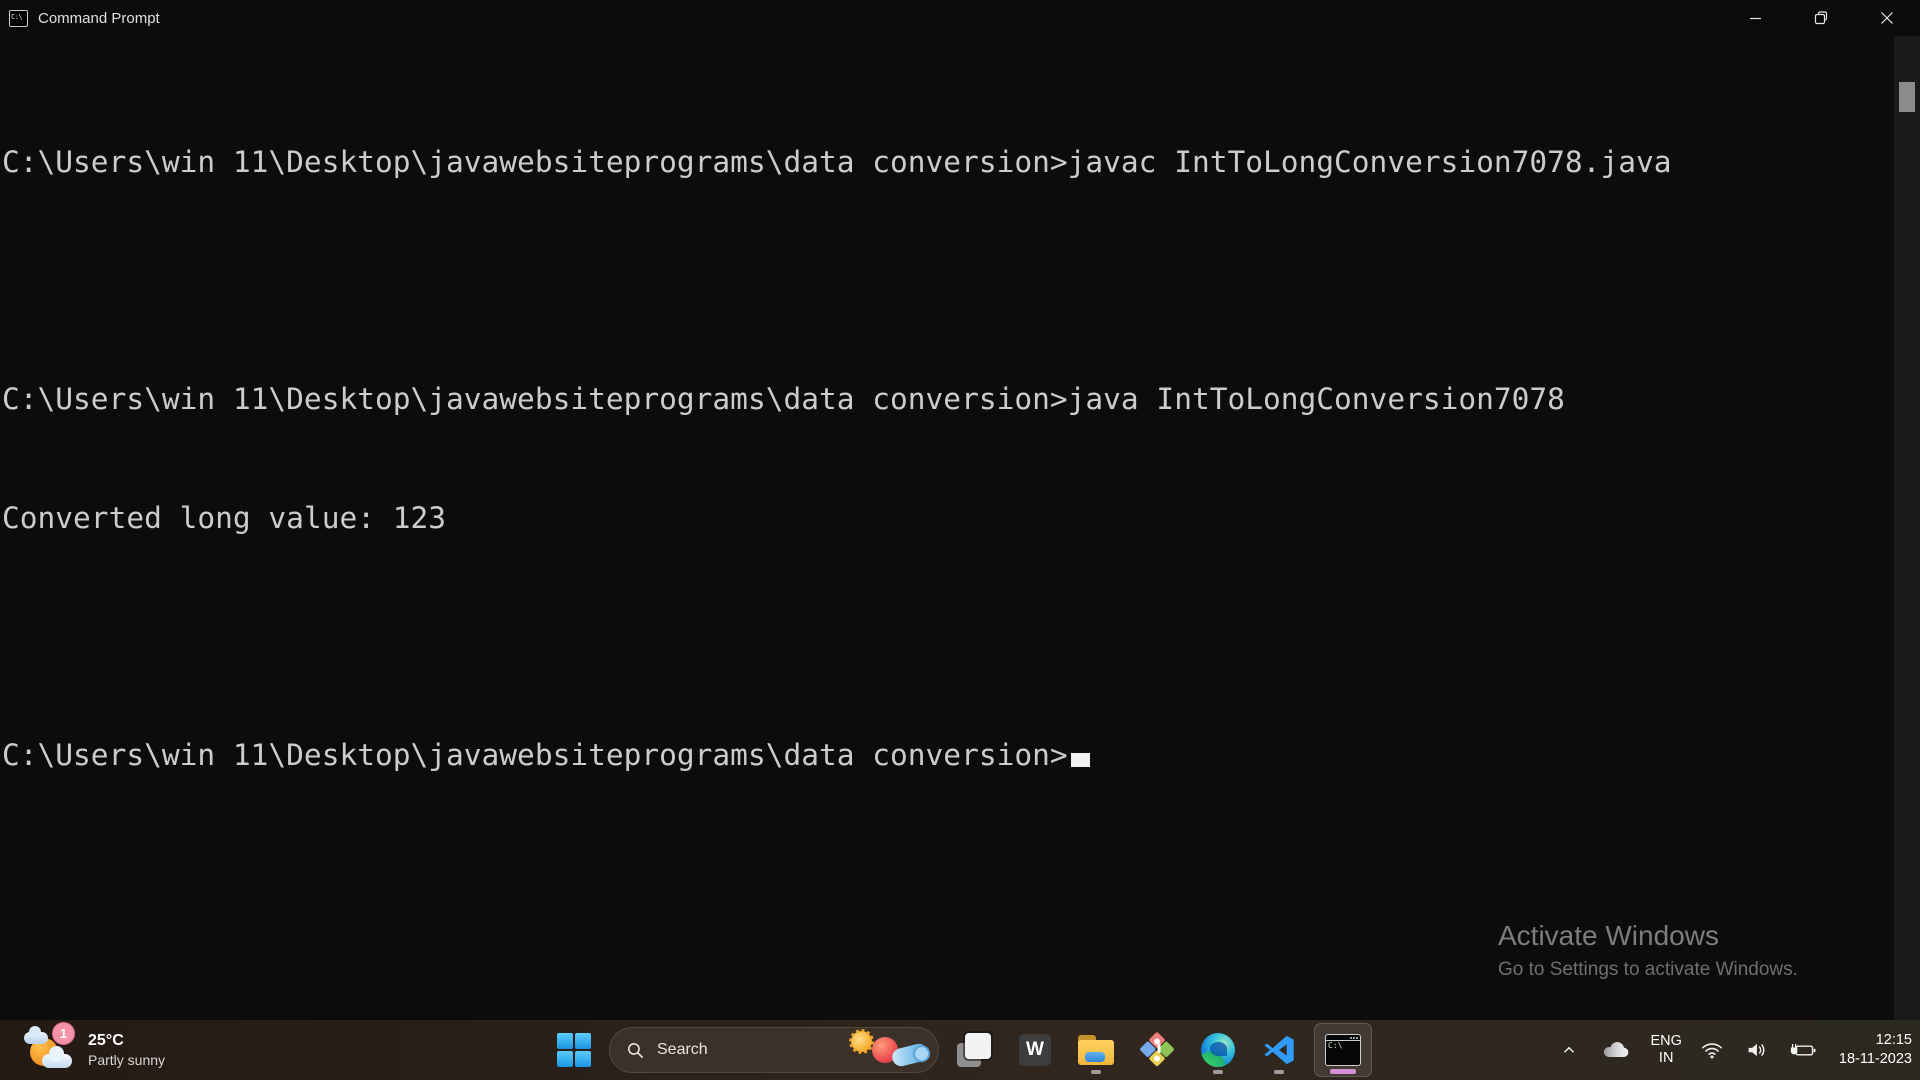 The width and height of the screenshot is (1920, 1080). I want to click on minimize-icon, so click(1755, 18).